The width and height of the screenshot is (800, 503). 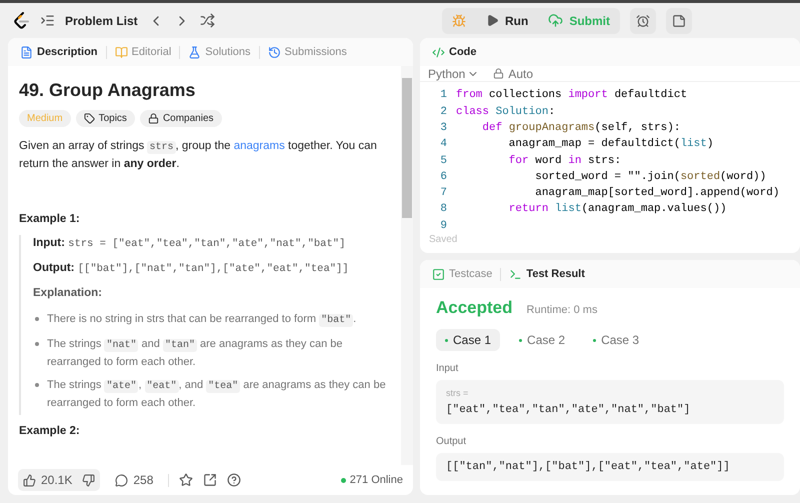 I want to click on example-input-text: Input: strs = ["eat","tea","tan","ate","nat","bat"], so click(x=189, y=243).